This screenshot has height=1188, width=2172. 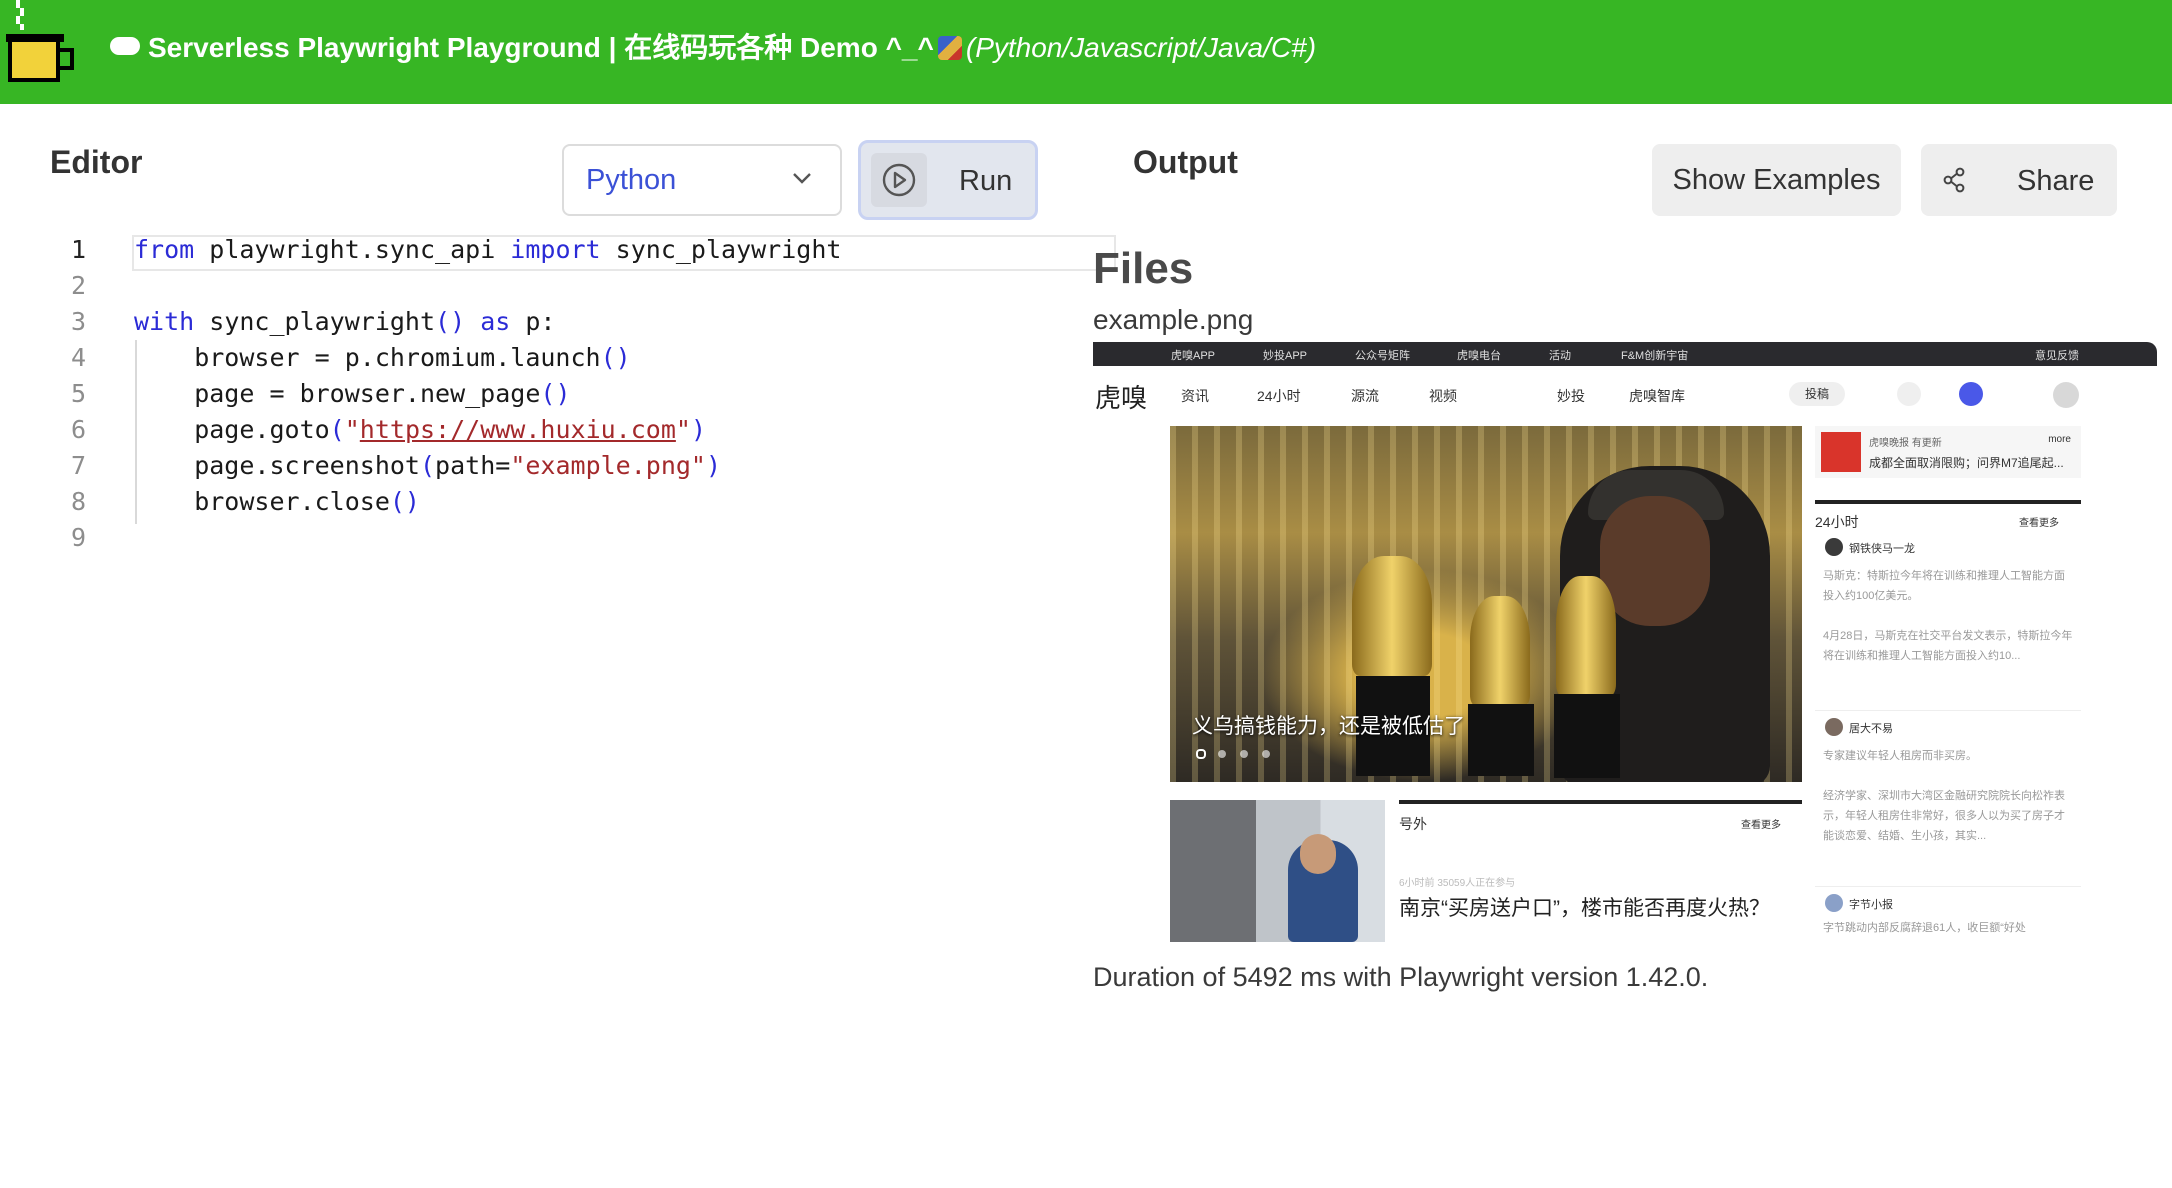 I want to click on coffee-cup-icon, so click(x=40, y=41).